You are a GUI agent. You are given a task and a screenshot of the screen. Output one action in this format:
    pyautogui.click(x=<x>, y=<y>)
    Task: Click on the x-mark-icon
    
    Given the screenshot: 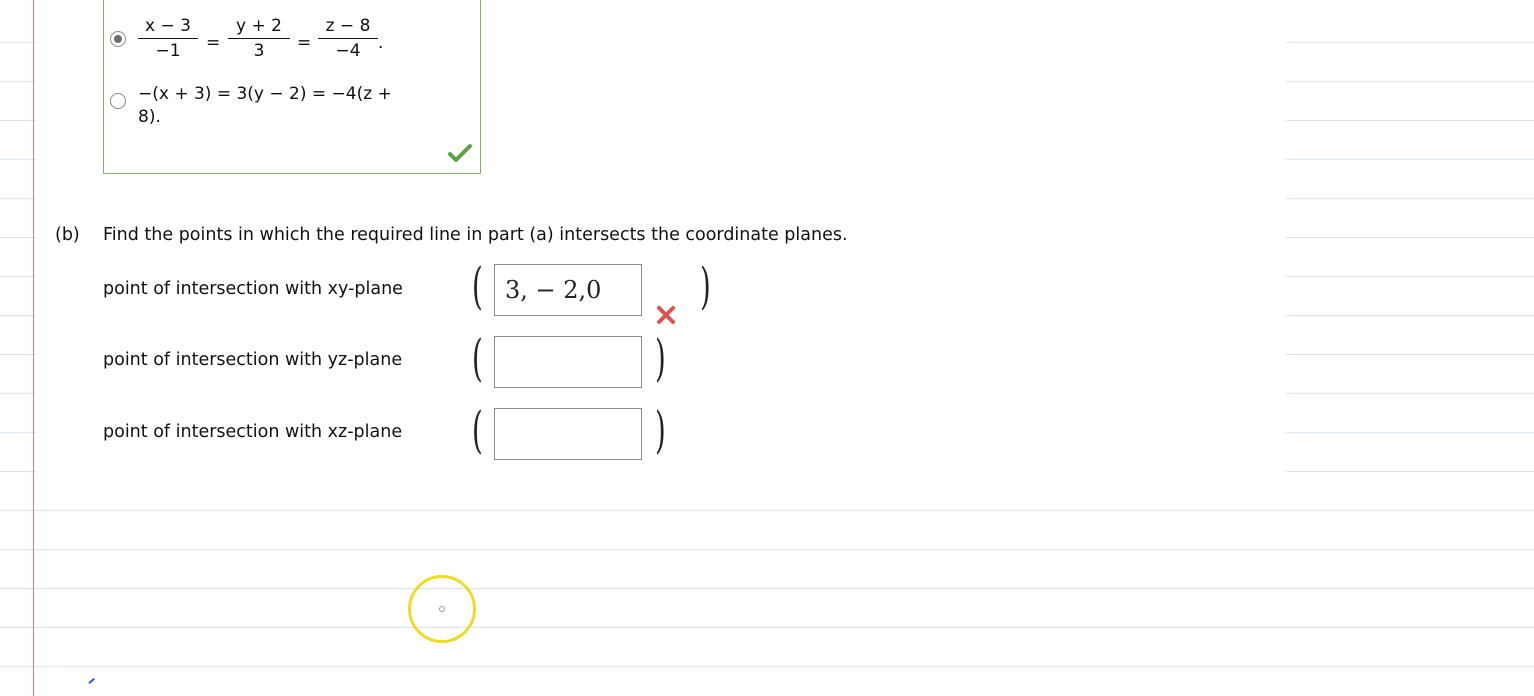 What is the action you would take?
    pyautogui.click(x=666, y=315)
    